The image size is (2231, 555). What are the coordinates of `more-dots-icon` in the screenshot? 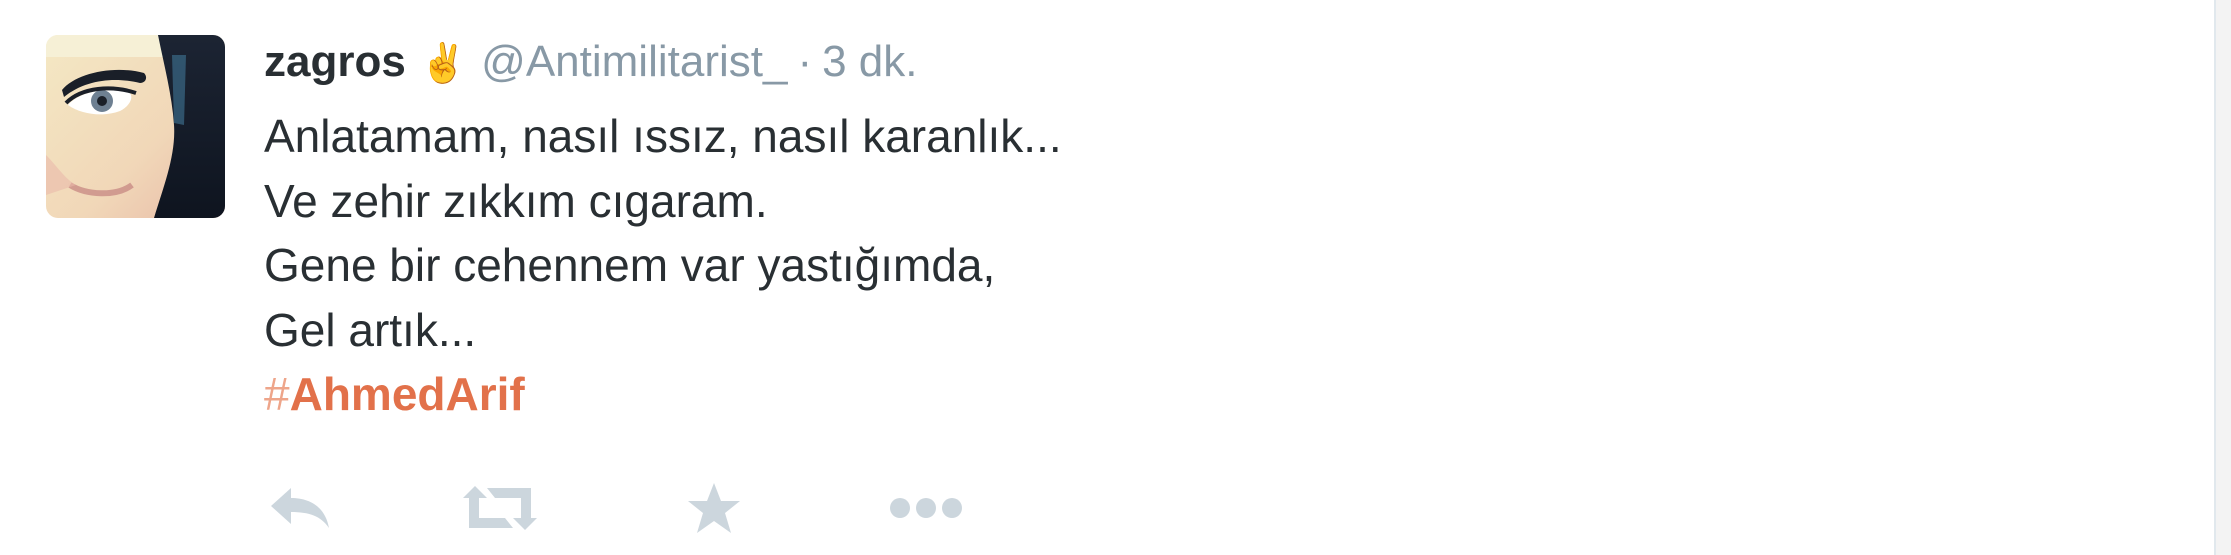 It's located at (926, 508).